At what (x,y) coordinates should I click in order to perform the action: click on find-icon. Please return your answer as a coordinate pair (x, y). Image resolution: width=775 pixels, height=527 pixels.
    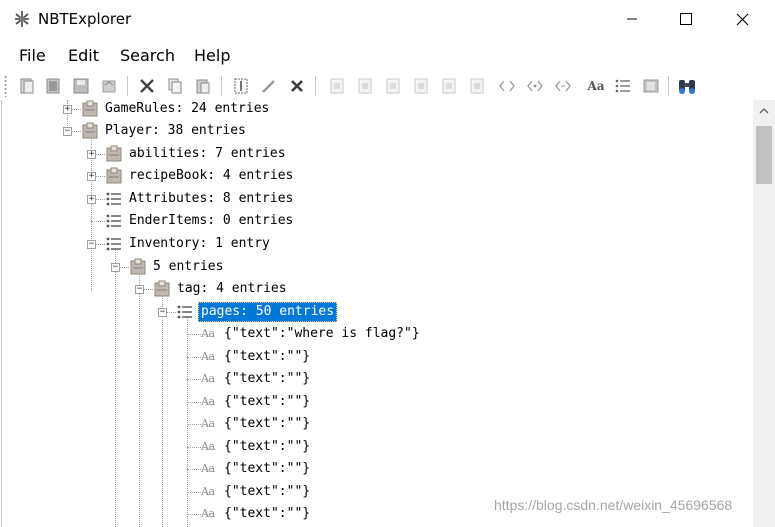
    Looking at the image, I should click on (687, 87).